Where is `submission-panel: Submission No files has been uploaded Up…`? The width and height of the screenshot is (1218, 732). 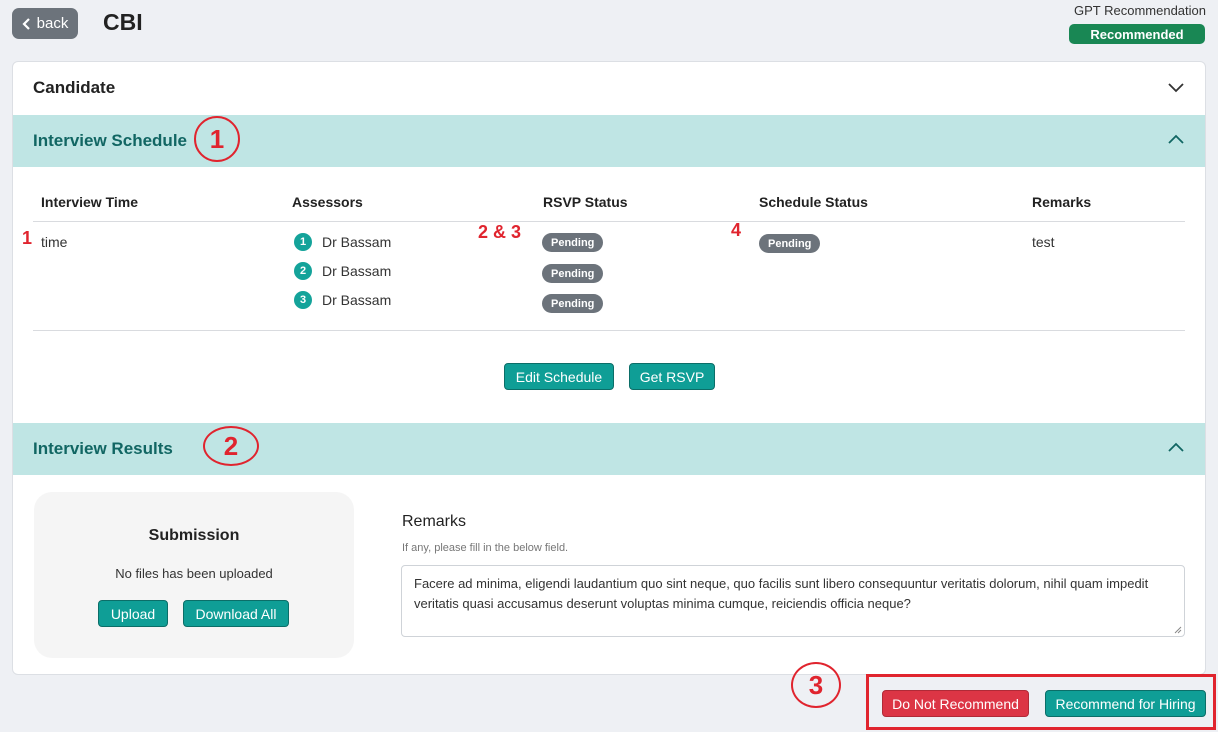 submission-panel: Submission No files has been uploaded Up… is located at coordinates (194, 575).